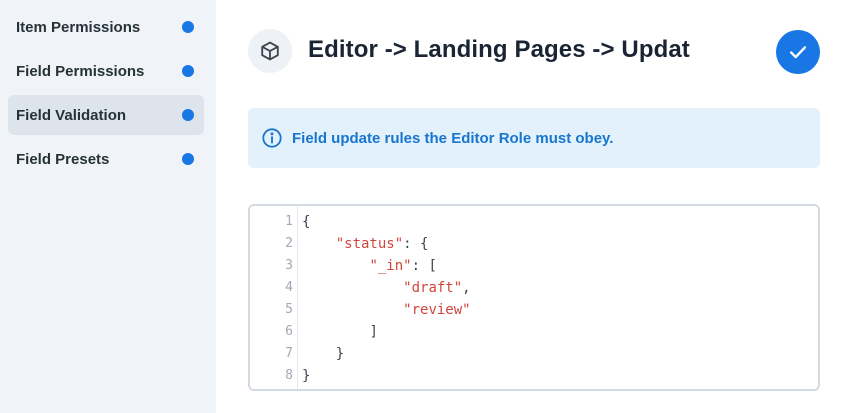 Image resolution: width=845 pixels, height=413 pixels. I want to click on code-text: "_in": [, so click(369, 266).